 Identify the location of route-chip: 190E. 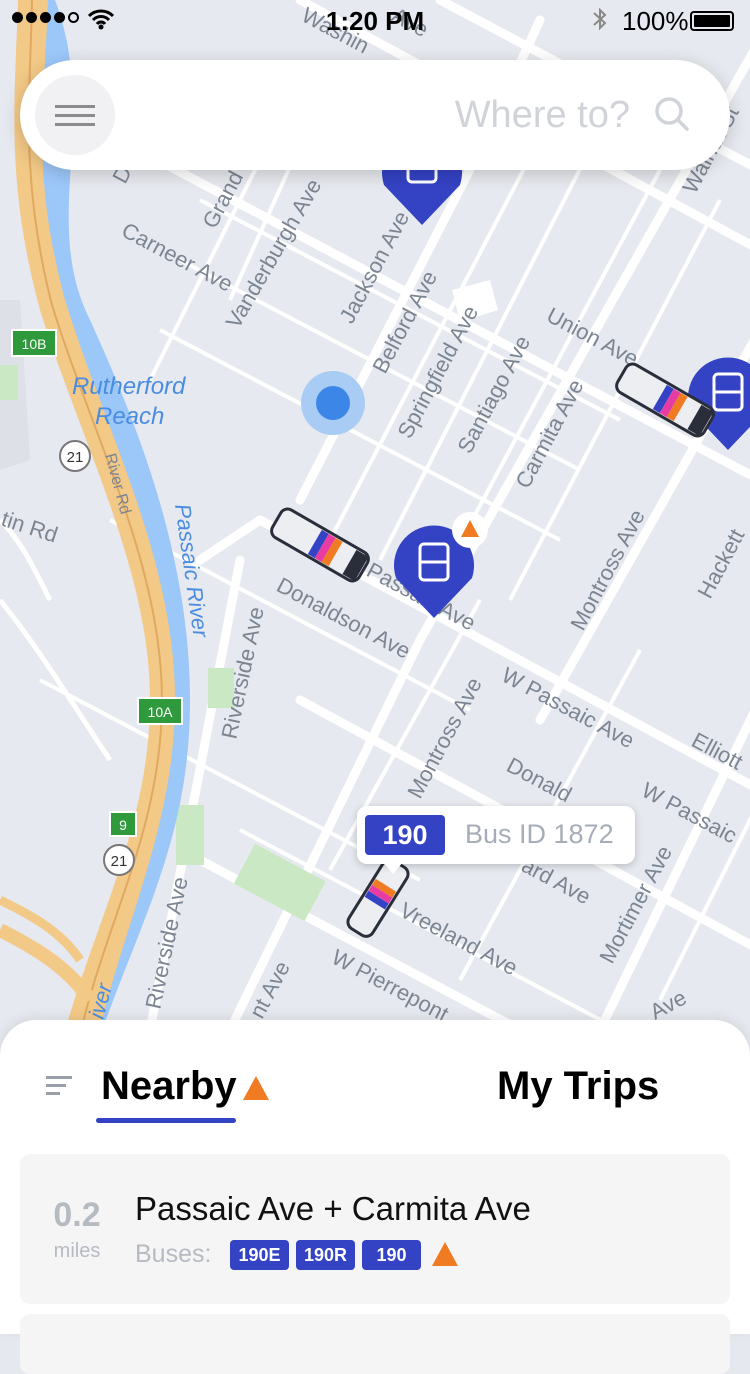
(259, 1255).